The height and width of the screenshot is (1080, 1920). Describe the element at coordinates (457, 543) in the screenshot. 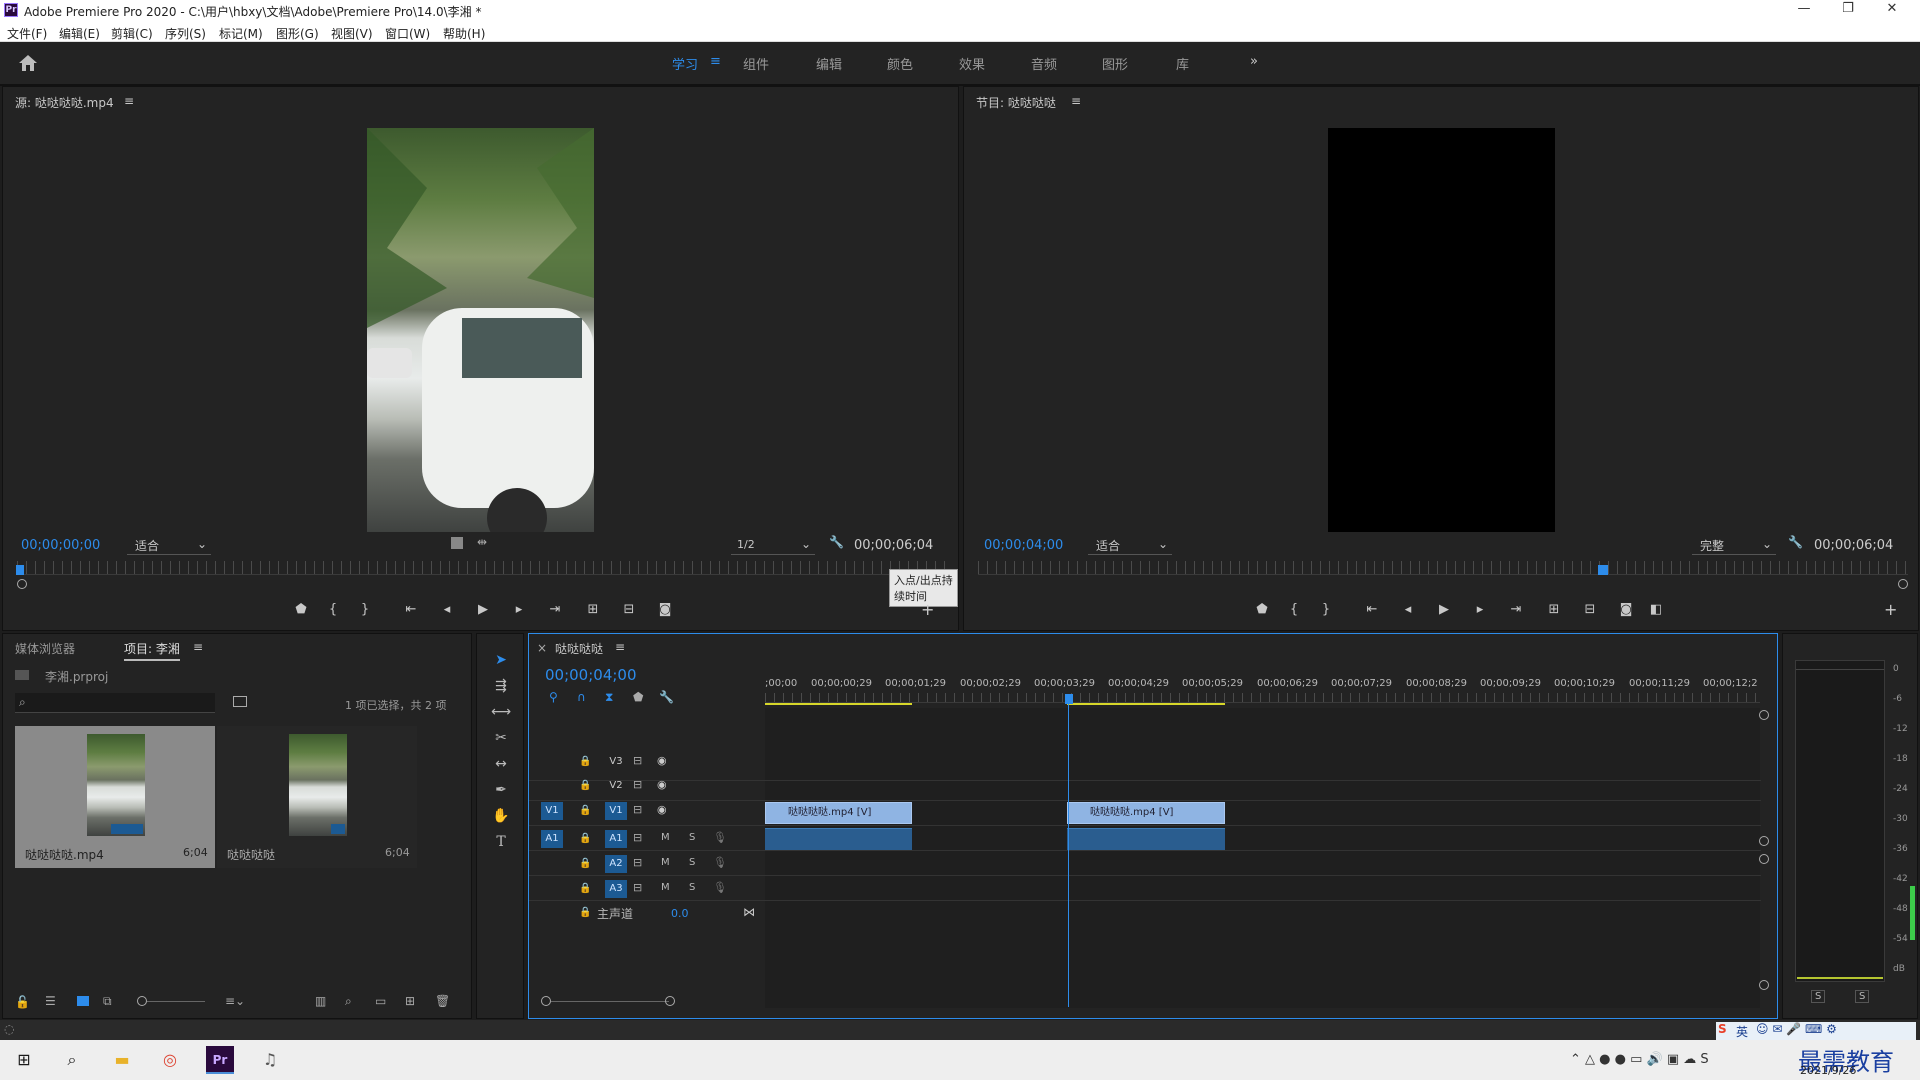

I see `safe-margins-icon` at that location.